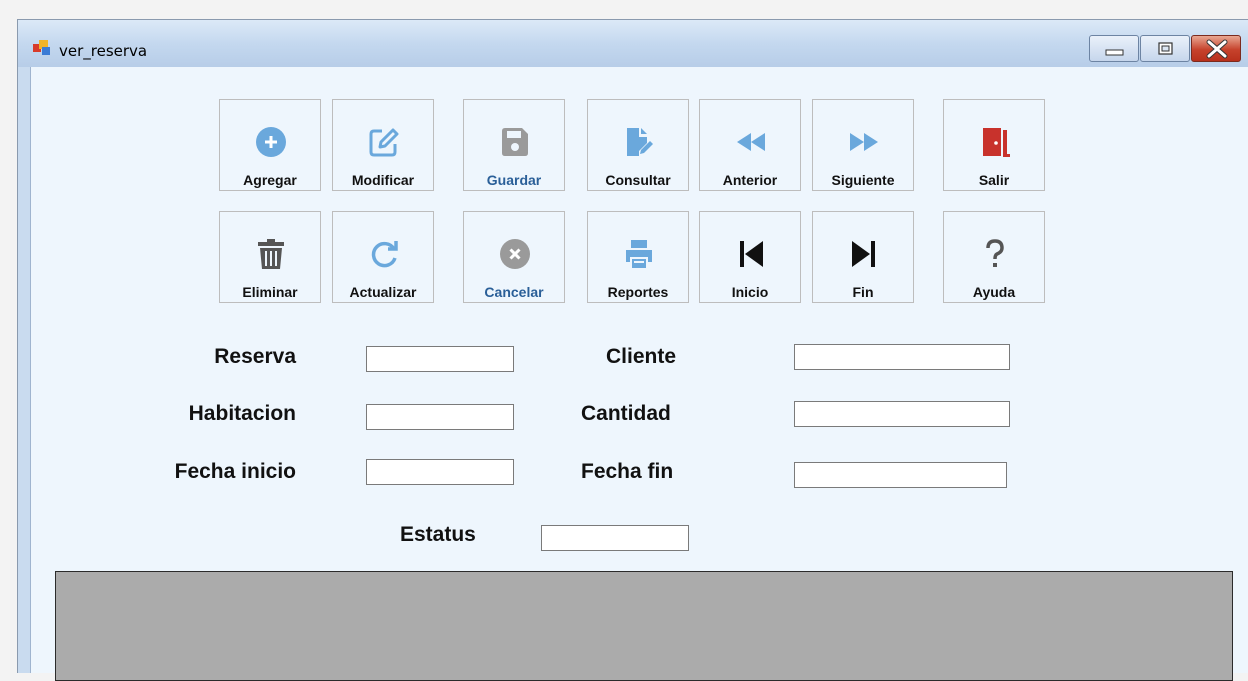  I want to click on reportes-button: Reportes, so click(638, 257).